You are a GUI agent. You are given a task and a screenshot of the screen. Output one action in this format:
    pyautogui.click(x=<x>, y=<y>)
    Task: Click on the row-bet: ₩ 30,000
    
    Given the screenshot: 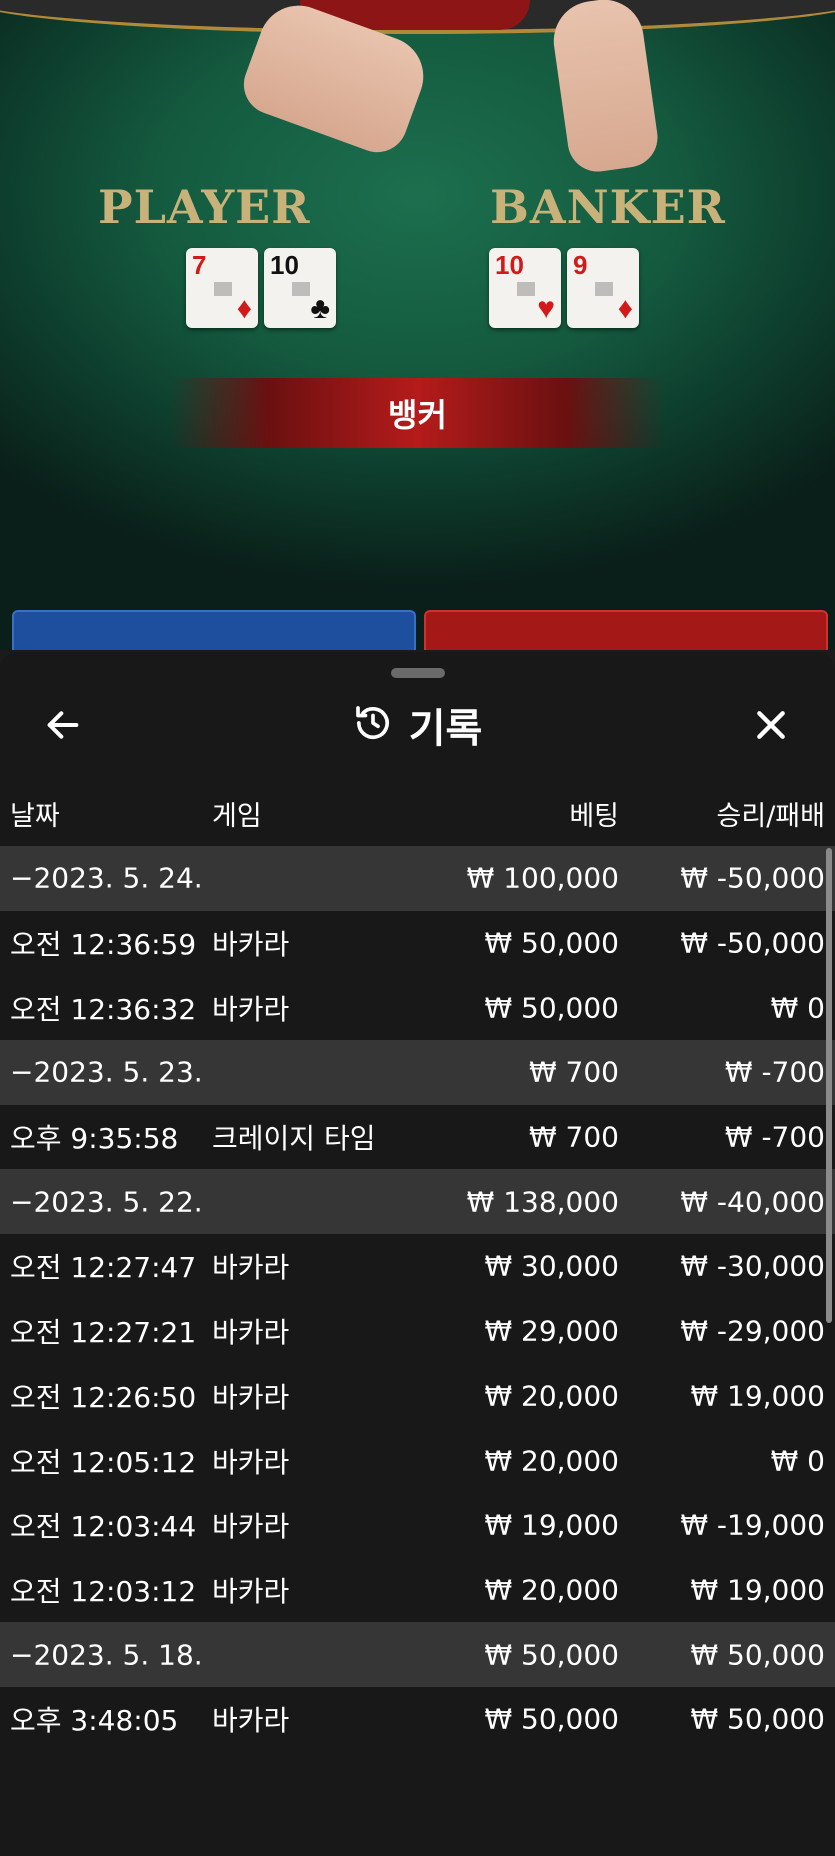 What is the action you would take?
    pyautogui.click(x=551, y=1266)
    